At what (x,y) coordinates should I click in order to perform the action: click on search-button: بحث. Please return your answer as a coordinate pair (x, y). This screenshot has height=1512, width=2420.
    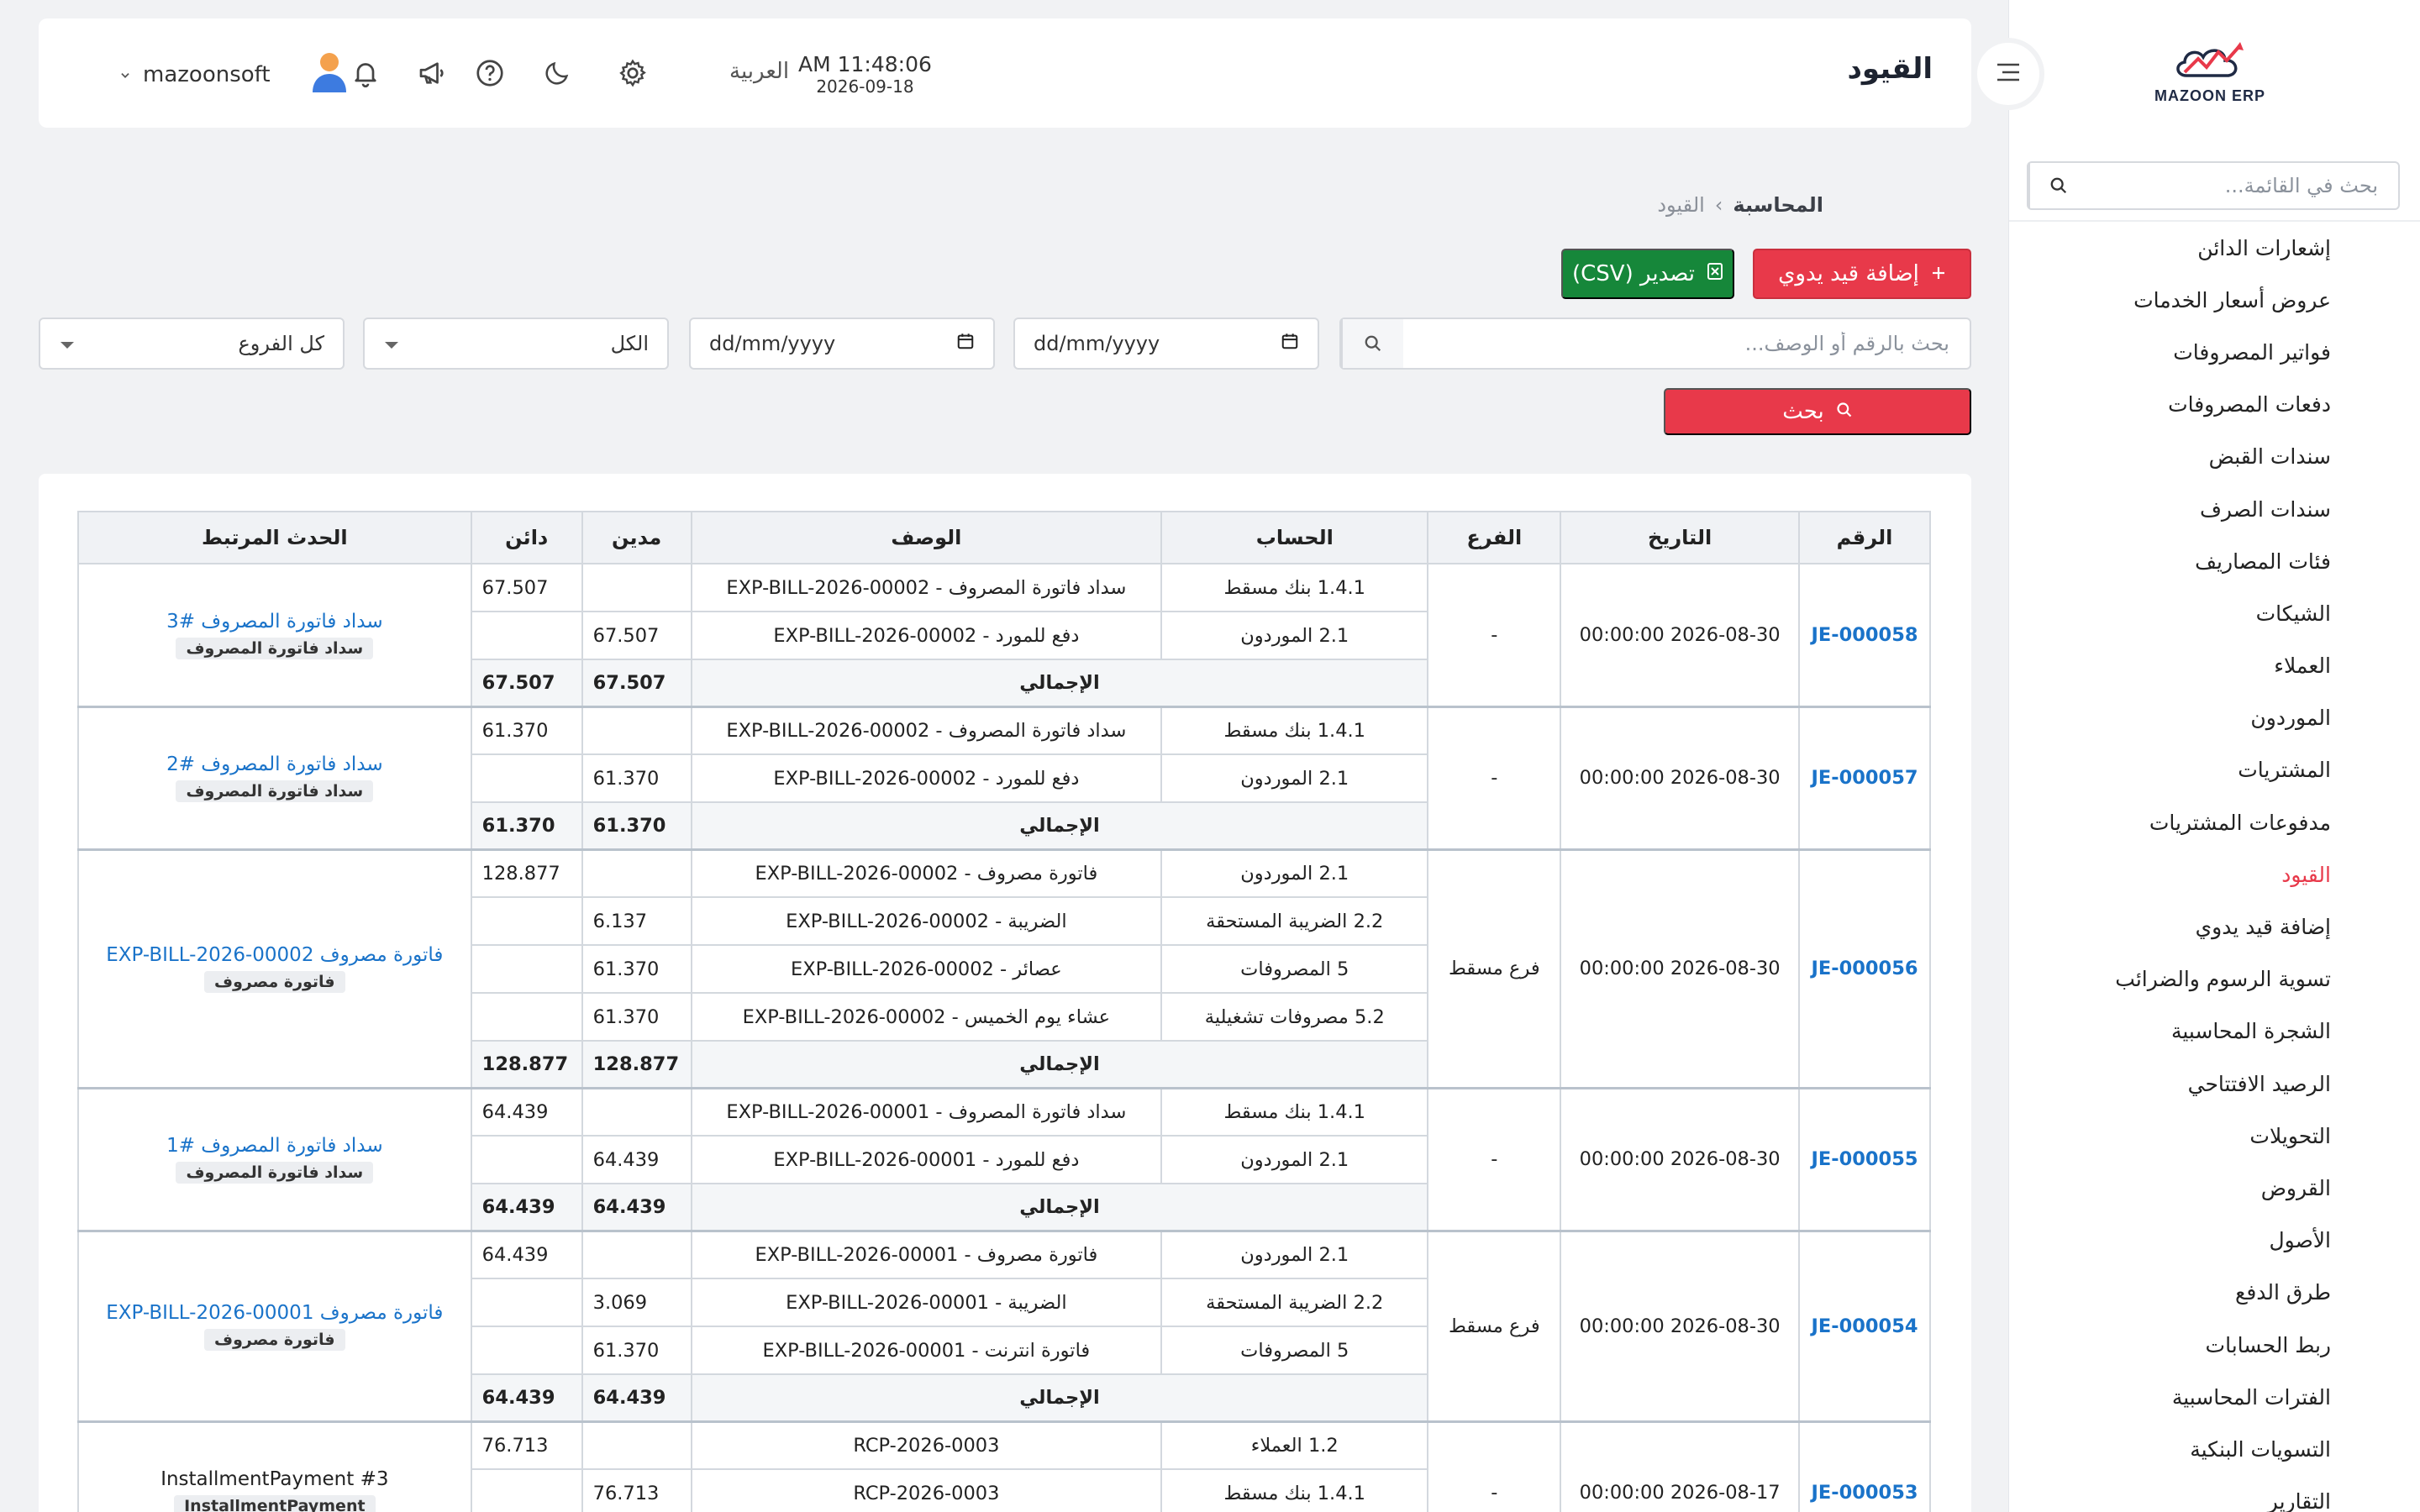
    Looking at the image, I should click on (1817, 411).